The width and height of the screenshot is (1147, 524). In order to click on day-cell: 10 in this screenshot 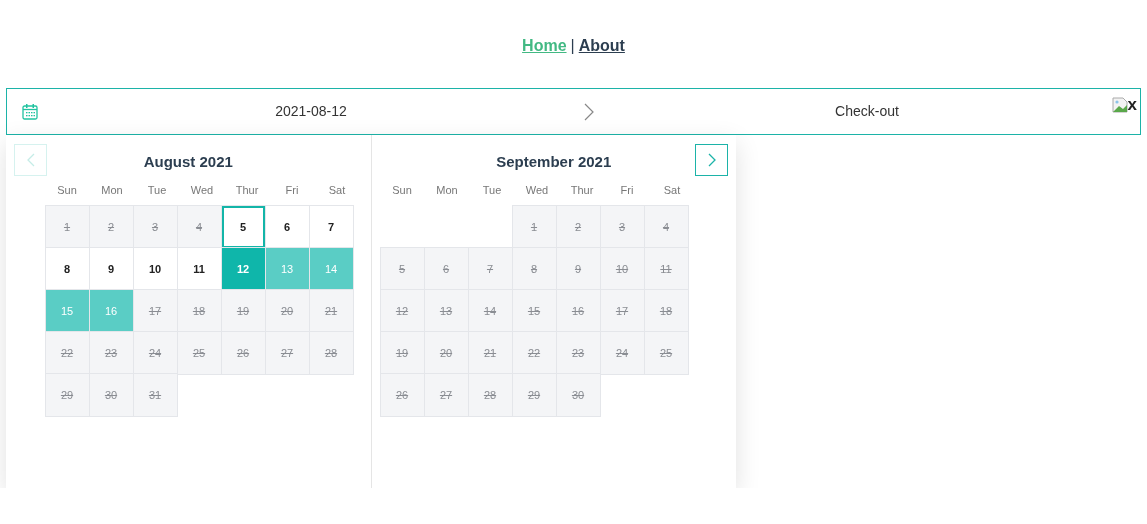, I will do `click(622, 269)`.